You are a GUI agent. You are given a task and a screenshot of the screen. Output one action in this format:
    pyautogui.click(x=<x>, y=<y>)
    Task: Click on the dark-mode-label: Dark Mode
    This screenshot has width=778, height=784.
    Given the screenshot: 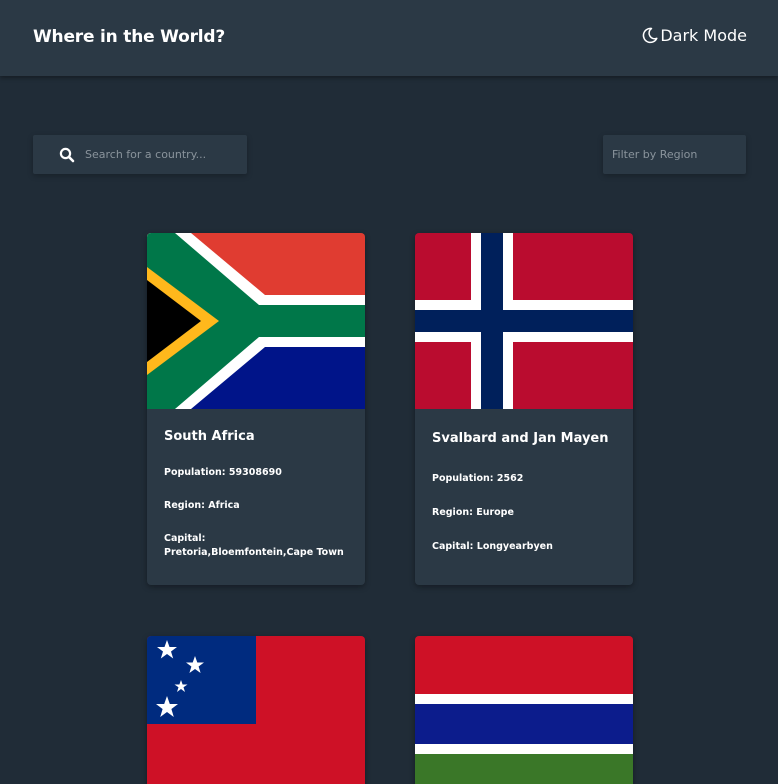 What is the action you would take?
    pyautogui.click(x=703, y=35)
    